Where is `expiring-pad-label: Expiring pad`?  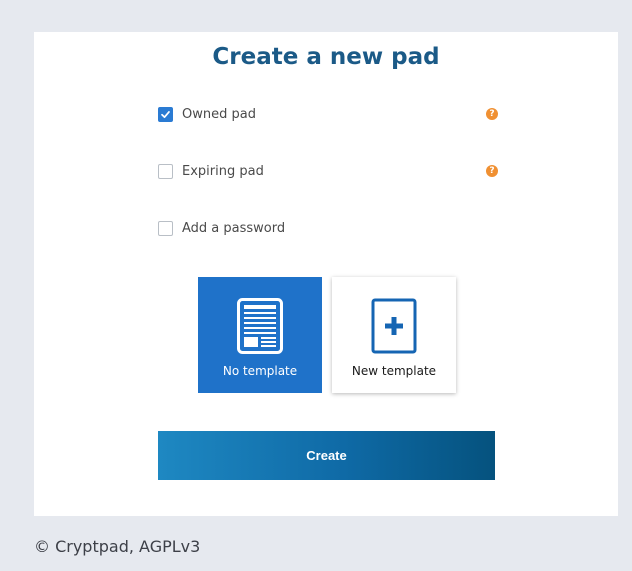
expiring-pad-label: Expiring pad is located at coordinates (223, 171).